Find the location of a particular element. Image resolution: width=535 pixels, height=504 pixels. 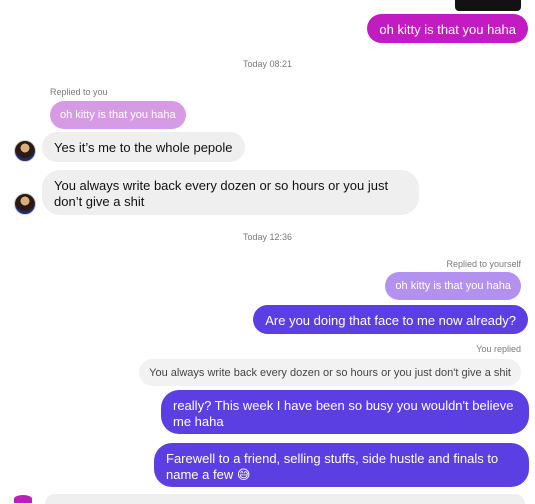

shared-media-thumbnail is located at coordinates (488, 5).